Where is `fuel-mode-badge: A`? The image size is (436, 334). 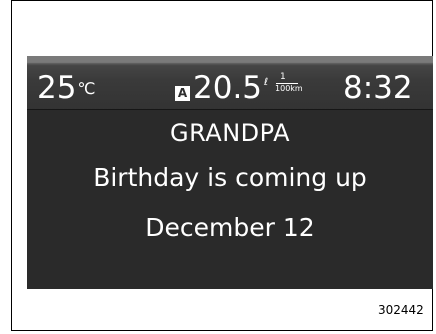 fuel-mode-badge: A is located at coordinates (182, 93).